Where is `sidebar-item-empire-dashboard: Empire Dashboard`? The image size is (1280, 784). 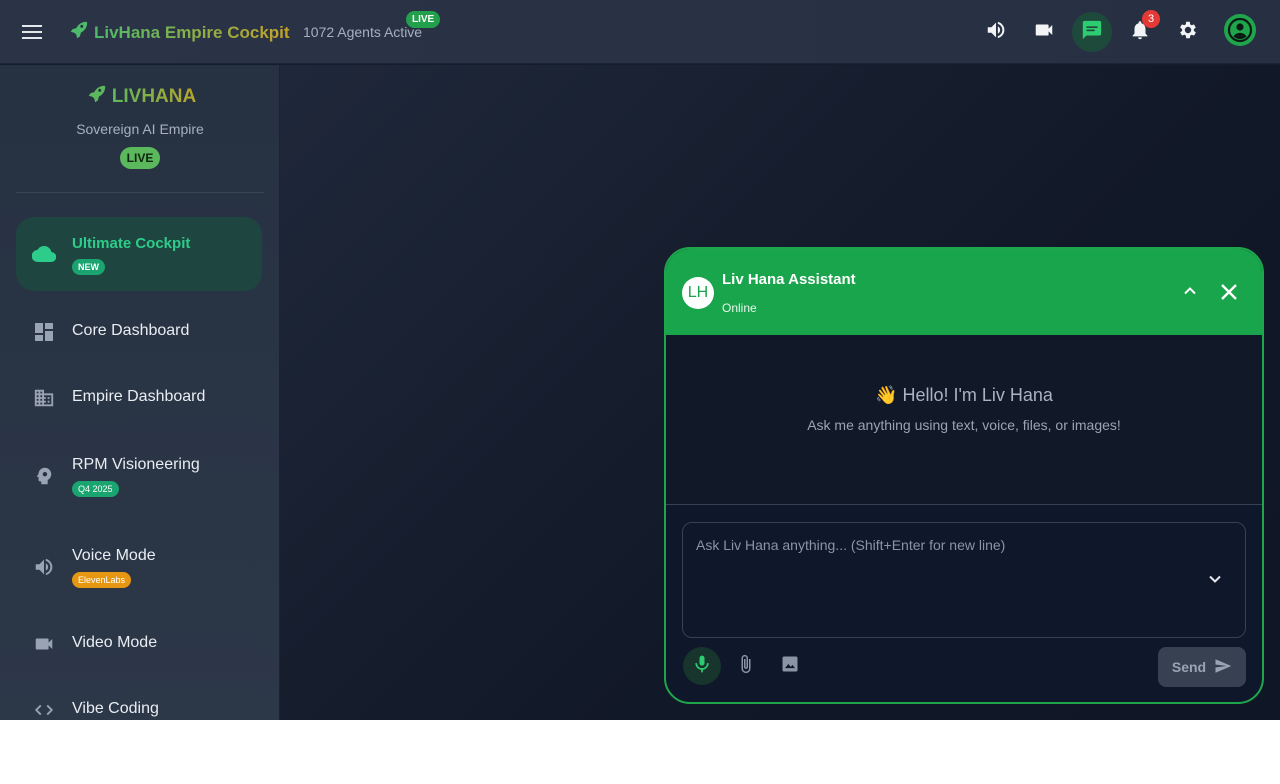 sidebar-item-empire-dashboard: Empire Dashboard is located at coordinates (139, 398).